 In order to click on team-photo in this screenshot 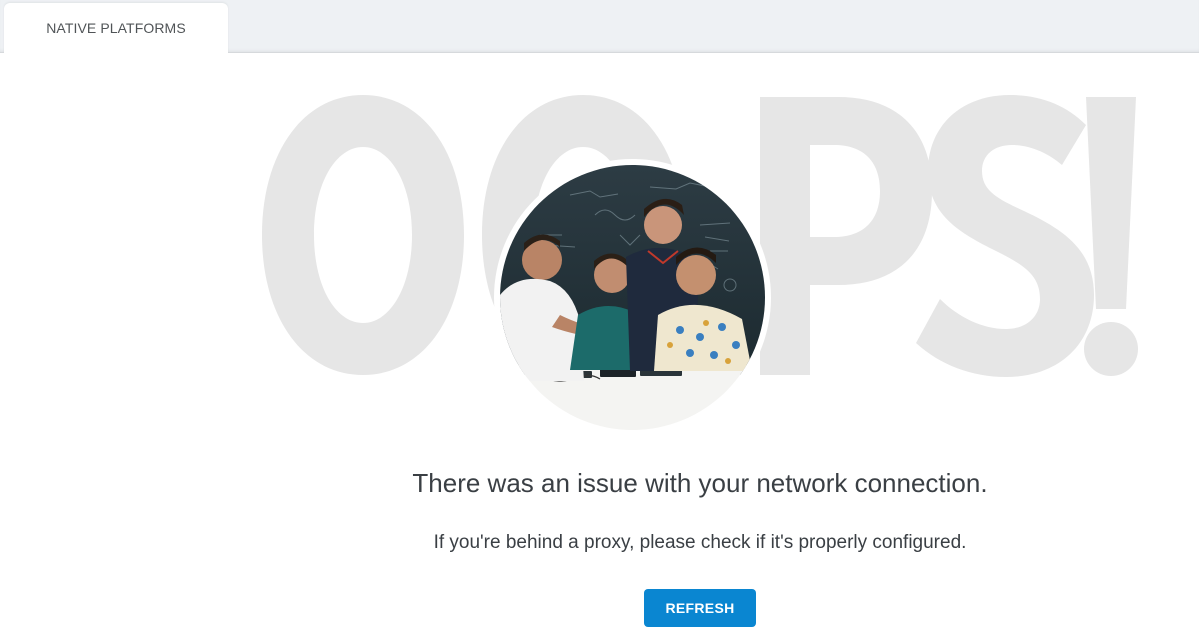, I will do `click(632, 297)`.